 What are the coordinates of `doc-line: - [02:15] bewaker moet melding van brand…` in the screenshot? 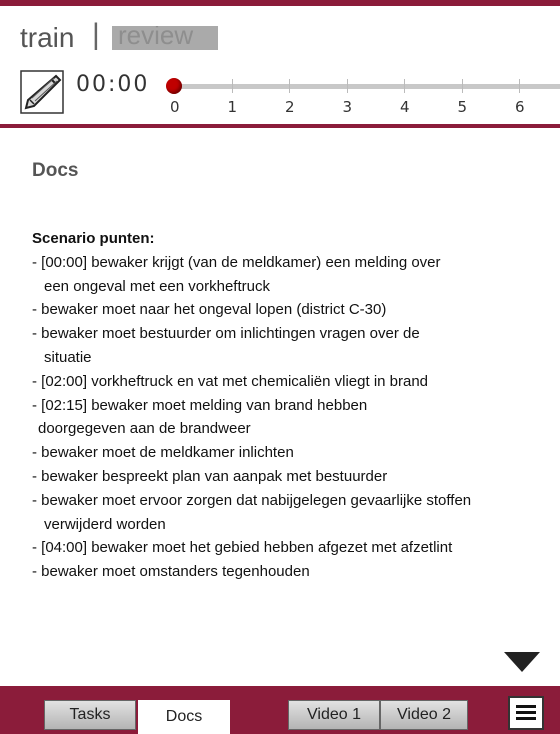 It's located at (200, 405).